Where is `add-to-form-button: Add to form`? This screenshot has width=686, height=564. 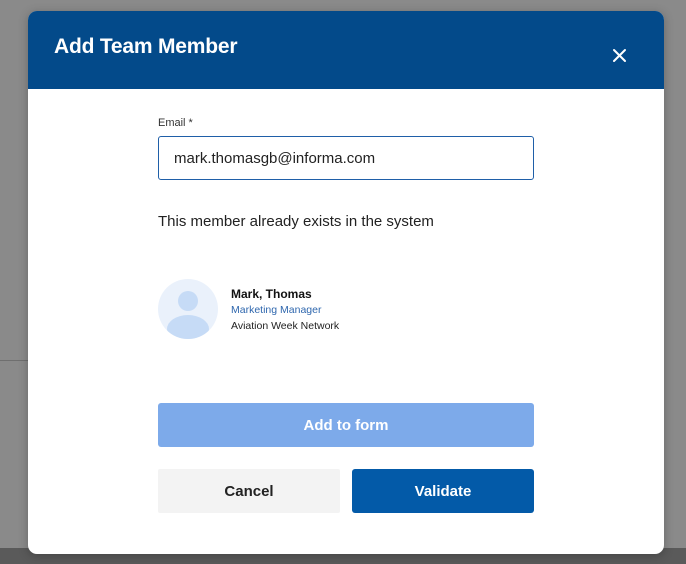 add-to-form-button: Add to form is located at coordinates (346, 425).